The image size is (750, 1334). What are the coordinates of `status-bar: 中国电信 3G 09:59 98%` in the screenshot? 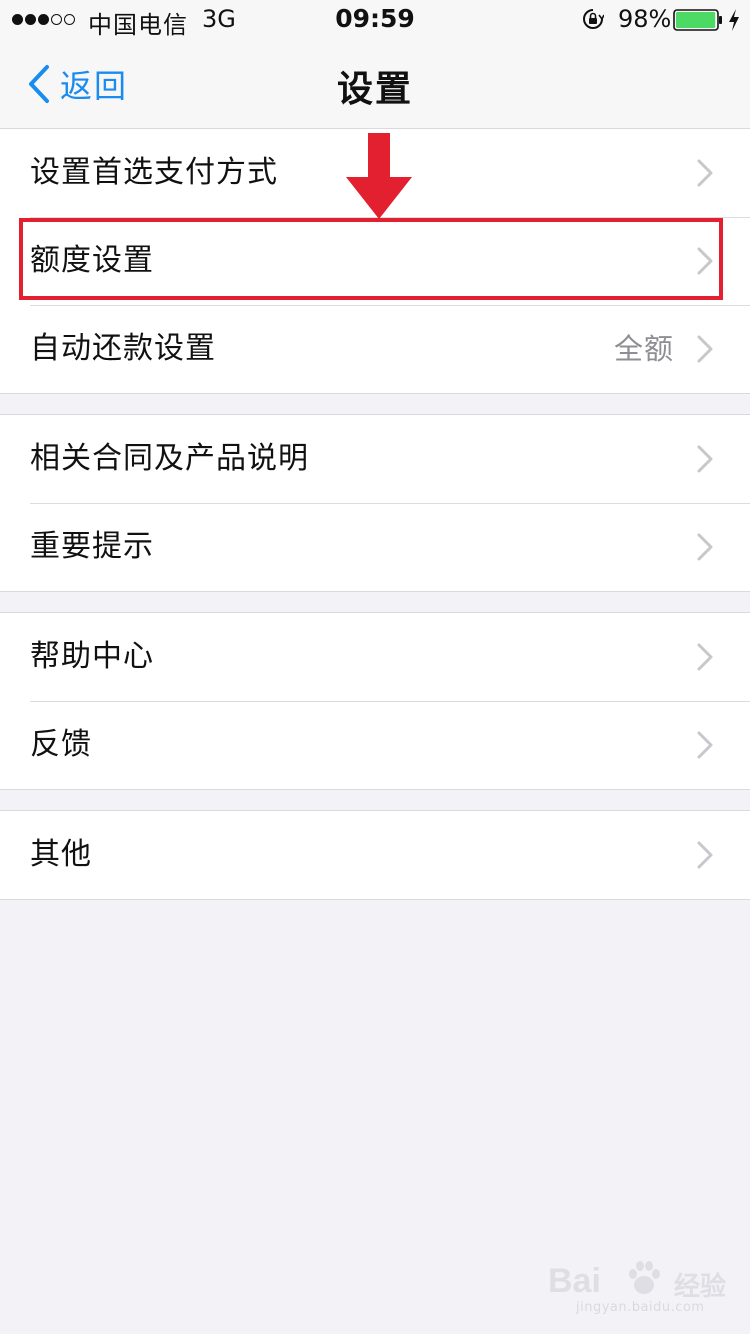 It's located at (375, 20).